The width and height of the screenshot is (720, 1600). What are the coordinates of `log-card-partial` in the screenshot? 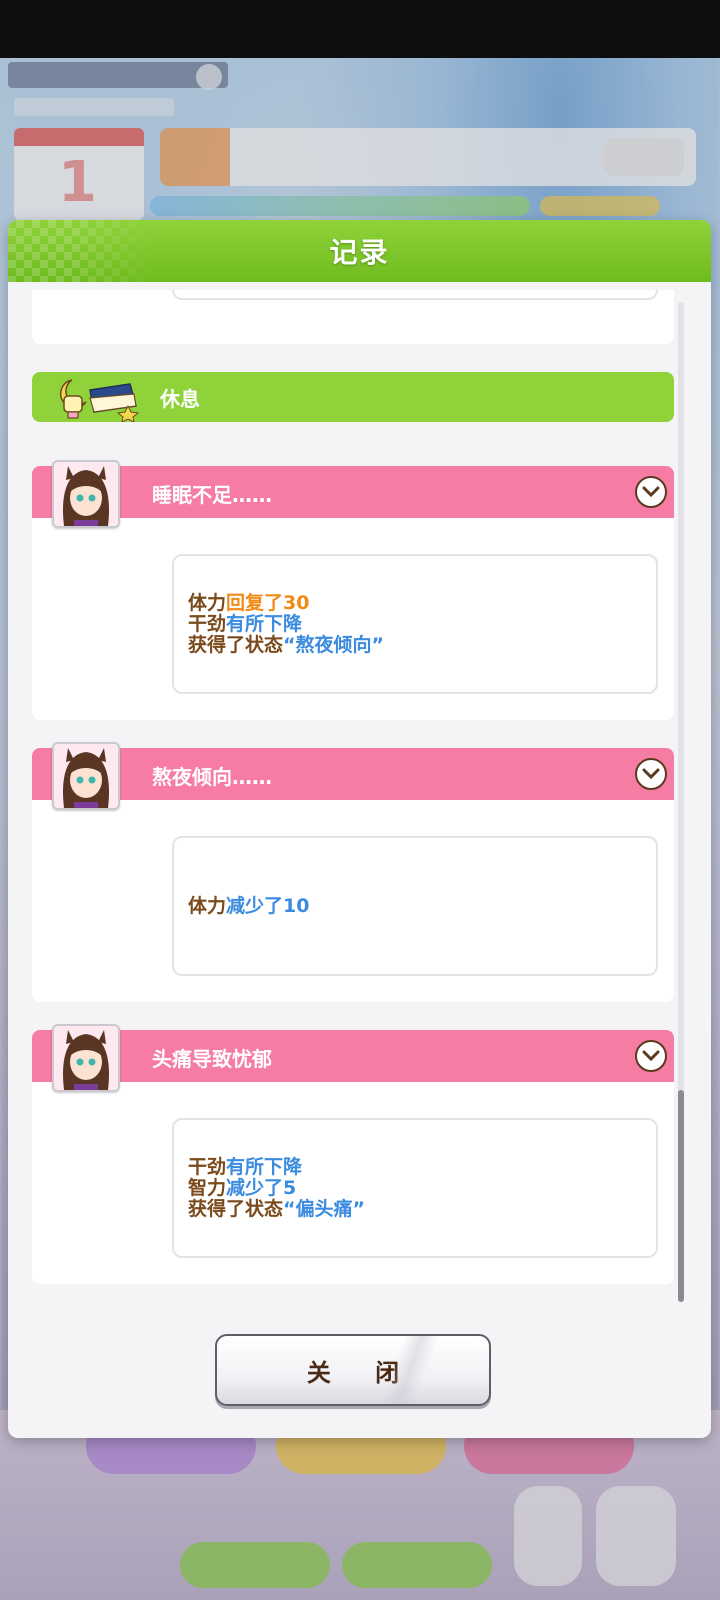 It's located at (353, 317).